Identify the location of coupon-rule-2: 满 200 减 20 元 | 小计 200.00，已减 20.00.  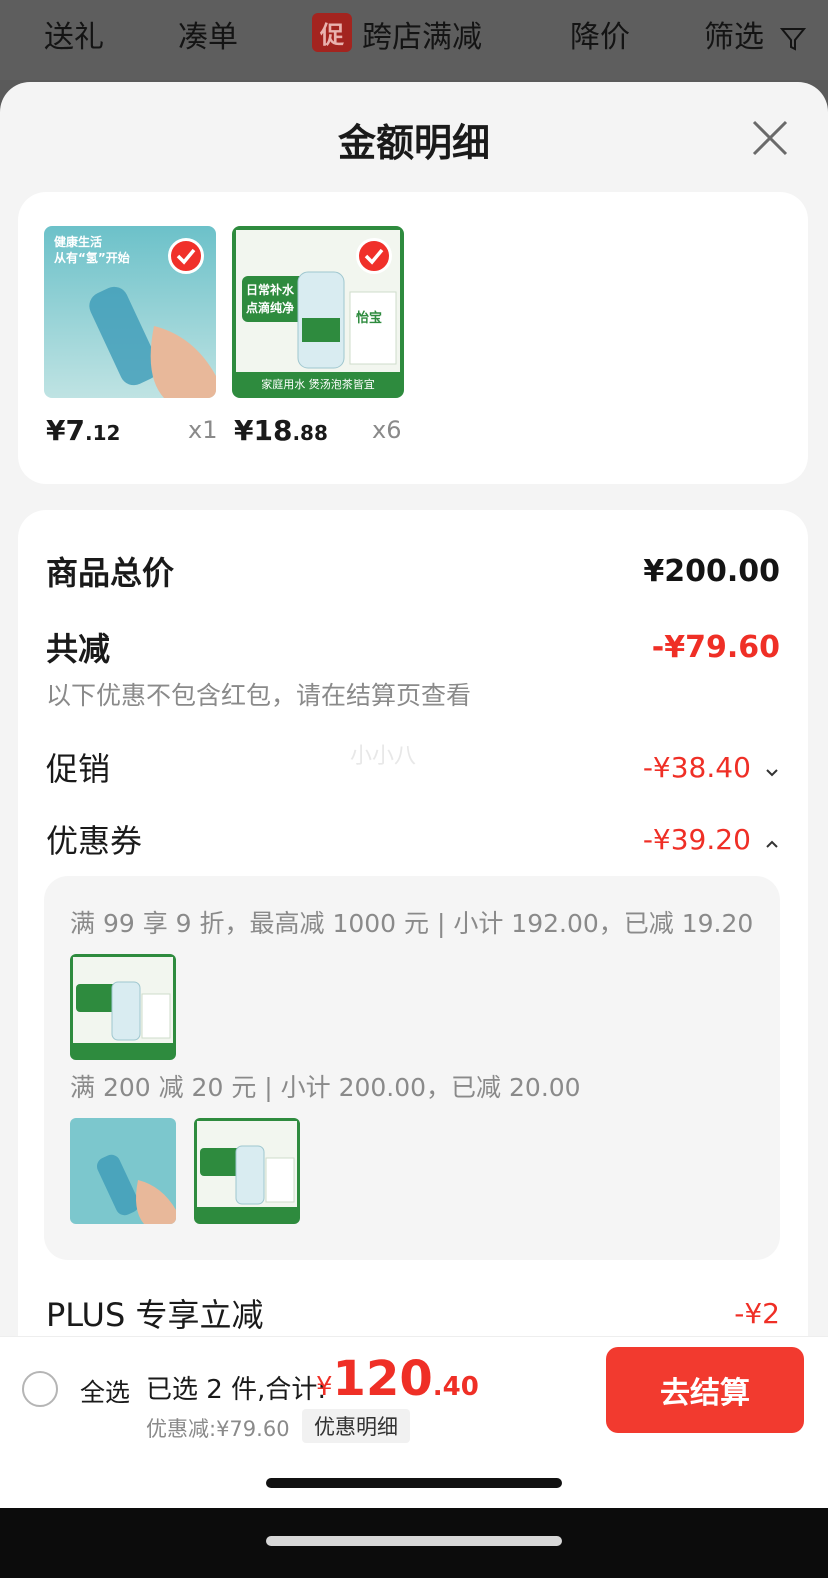
(325, 1087).